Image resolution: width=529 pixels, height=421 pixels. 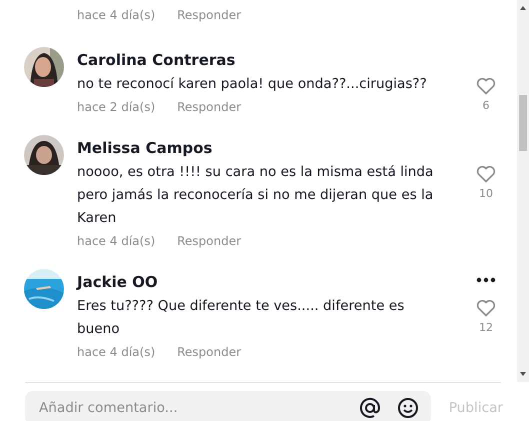 What do you see at coordinates (407, 408) in the screenshot?
I see `emoji-icon` at bounding box center [407, 408].